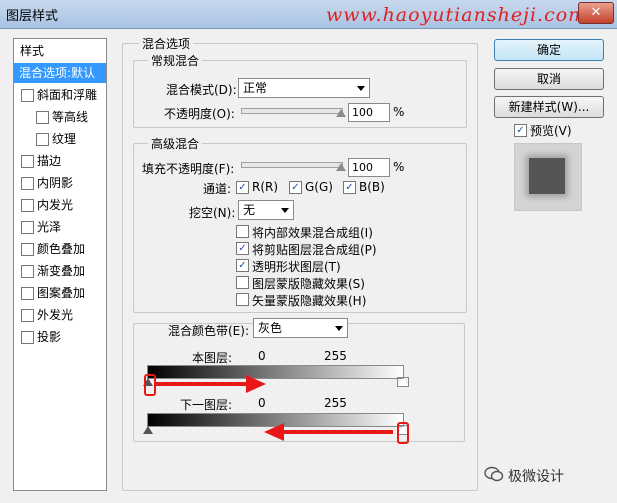 Image resolution: width=617 pixels, height=503 pixels. I want to click on channel-label: G(G), so click(319, 187).